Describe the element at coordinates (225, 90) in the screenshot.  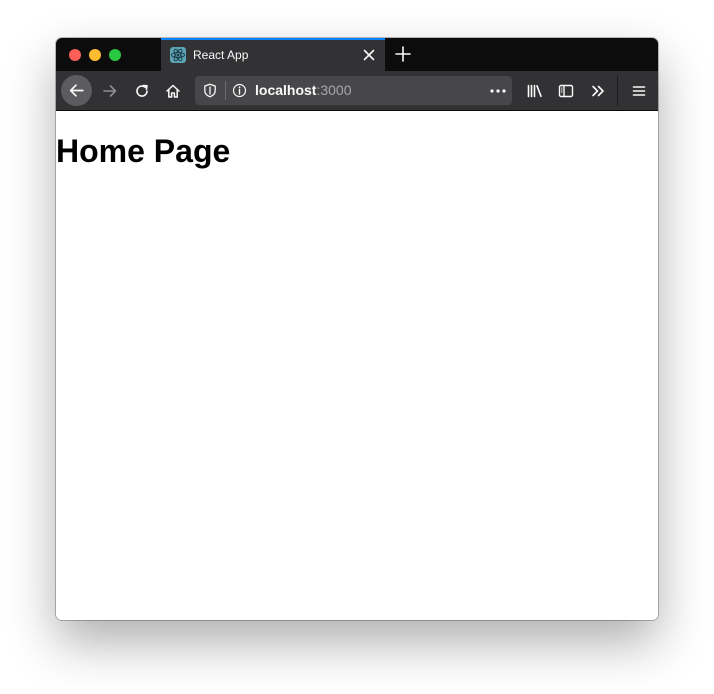
I see `address-bar-divider` at that location.